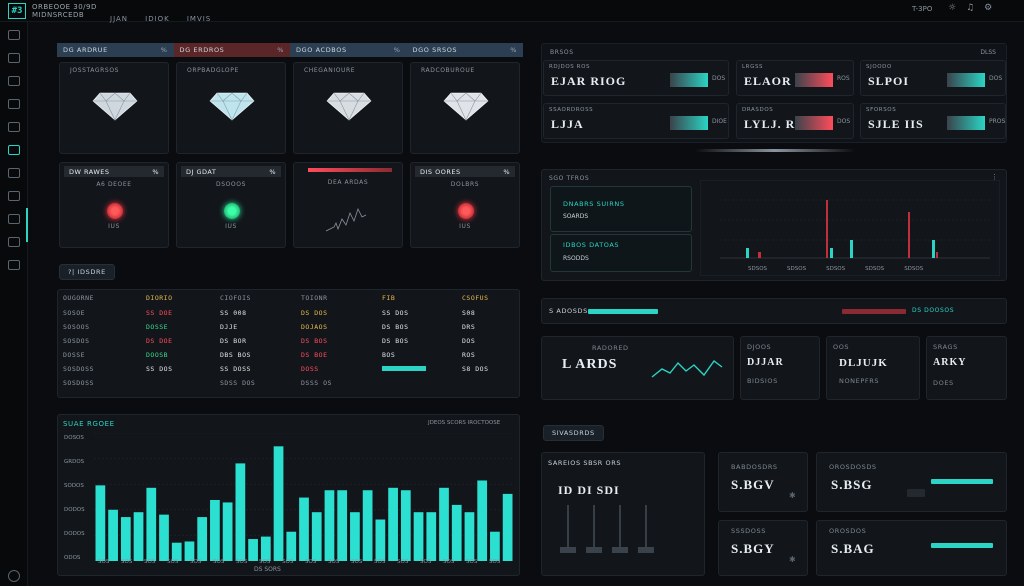 The image size is (1024, 586). Describe the element at coordinates (231, 50) in the screenshot. I see `tab-2: DG ERDROS%` at that location.